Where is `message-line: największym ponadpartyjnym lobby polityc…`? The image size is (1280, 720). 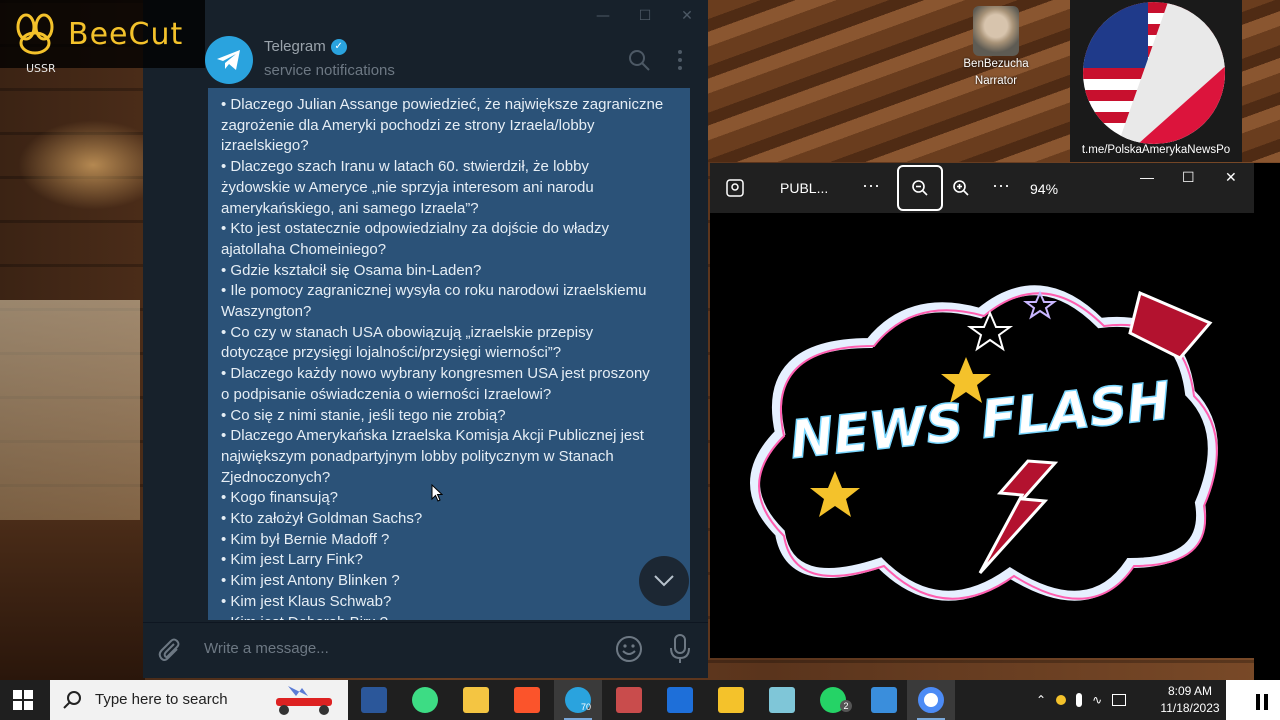
message-line: największym ponadpartyjnym lobby polityc… is located at coordinates (417, 456).